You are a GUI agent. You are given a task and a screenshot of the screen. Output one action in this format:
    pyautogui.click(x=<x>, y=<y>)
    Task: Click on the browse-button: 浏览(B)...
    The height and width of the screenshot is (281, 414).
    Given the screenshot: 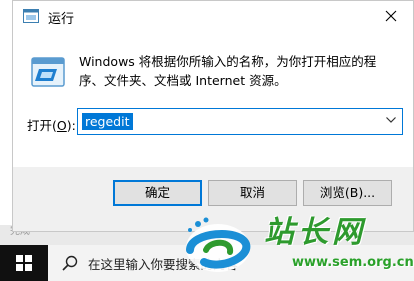 What is the action you would take?
    pyautogui.click(x=347, y=193)
    